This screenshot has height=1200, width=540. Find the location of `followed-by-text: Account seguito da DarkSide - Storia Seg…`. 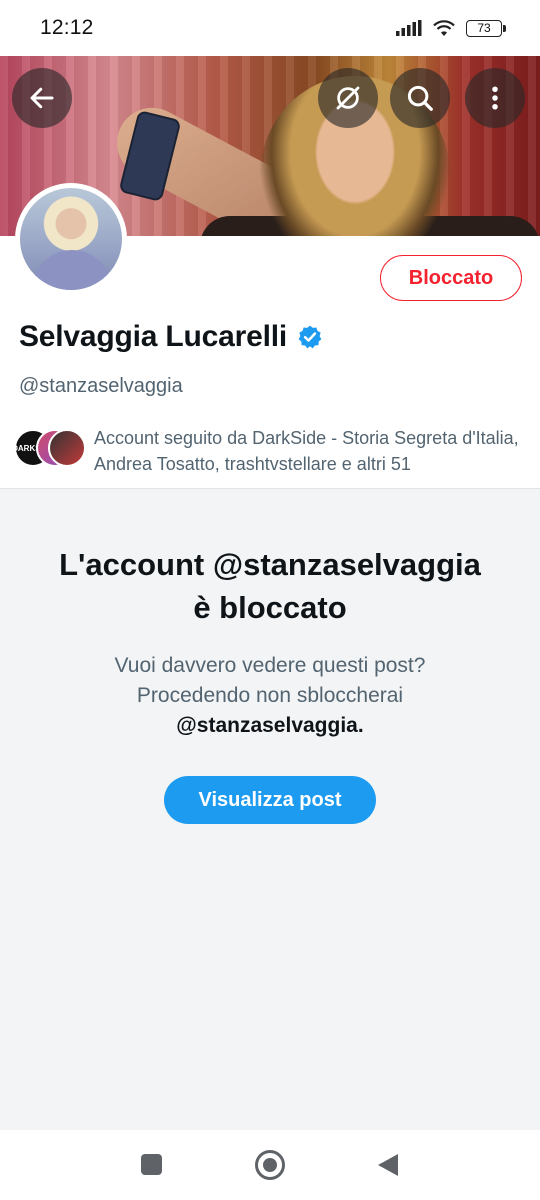

followed-by-text: Account seguito da DarkSide - Storia Seg… is located at coordinates (306, 451).